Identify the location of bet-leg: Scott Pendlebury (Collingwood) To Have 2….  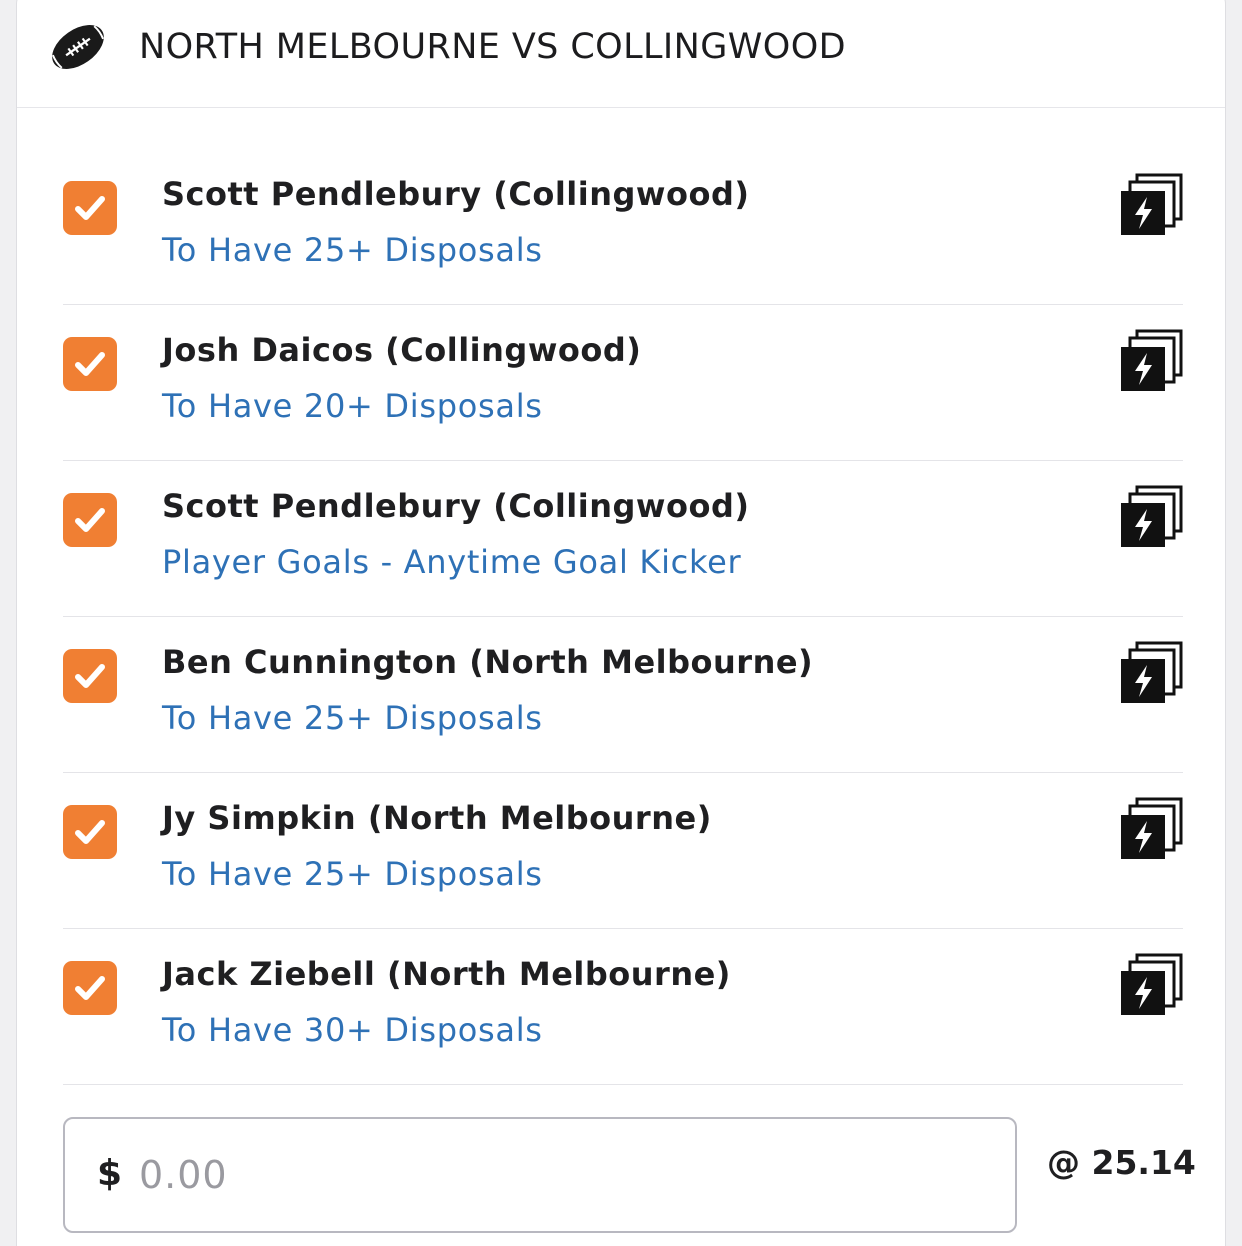
(623, 227).